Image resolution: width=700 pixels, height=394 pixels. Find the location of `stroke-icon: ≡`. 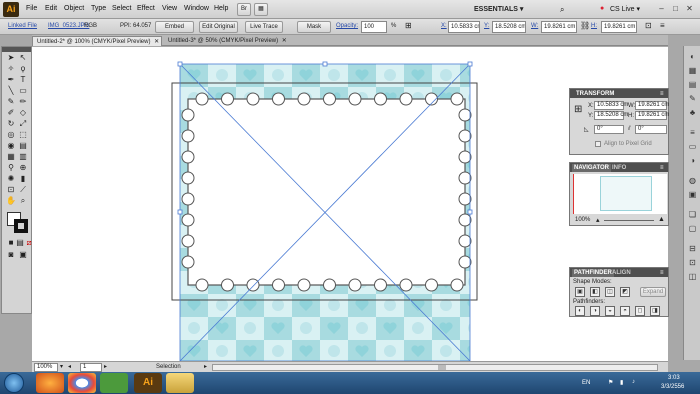

stroke-icon: ≡ is located at coordinates (692, 133).